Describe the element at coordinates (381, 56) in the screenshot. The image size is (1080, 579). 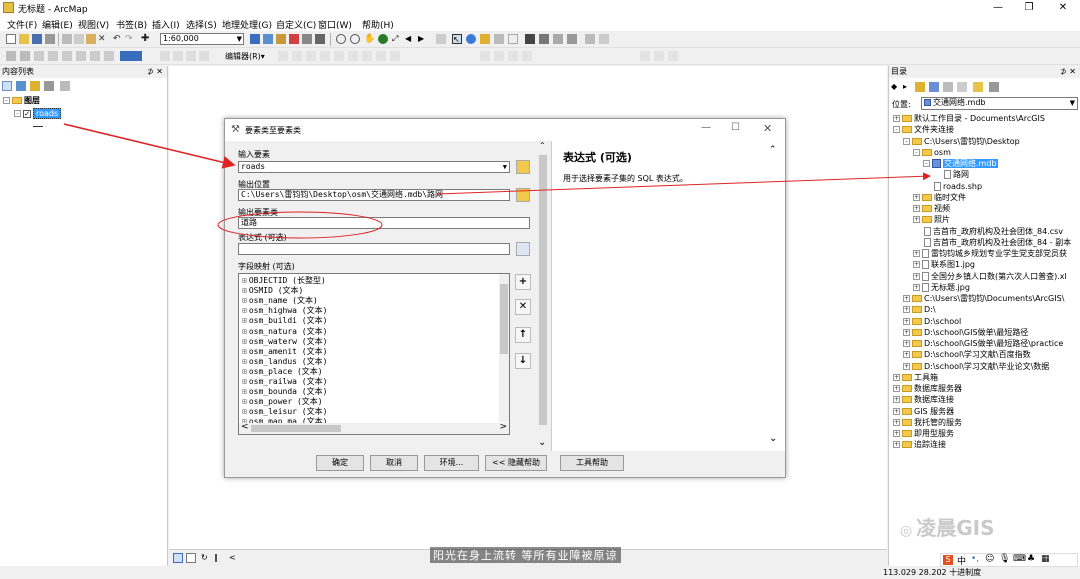
I see `sketch-props-icon` at that location.